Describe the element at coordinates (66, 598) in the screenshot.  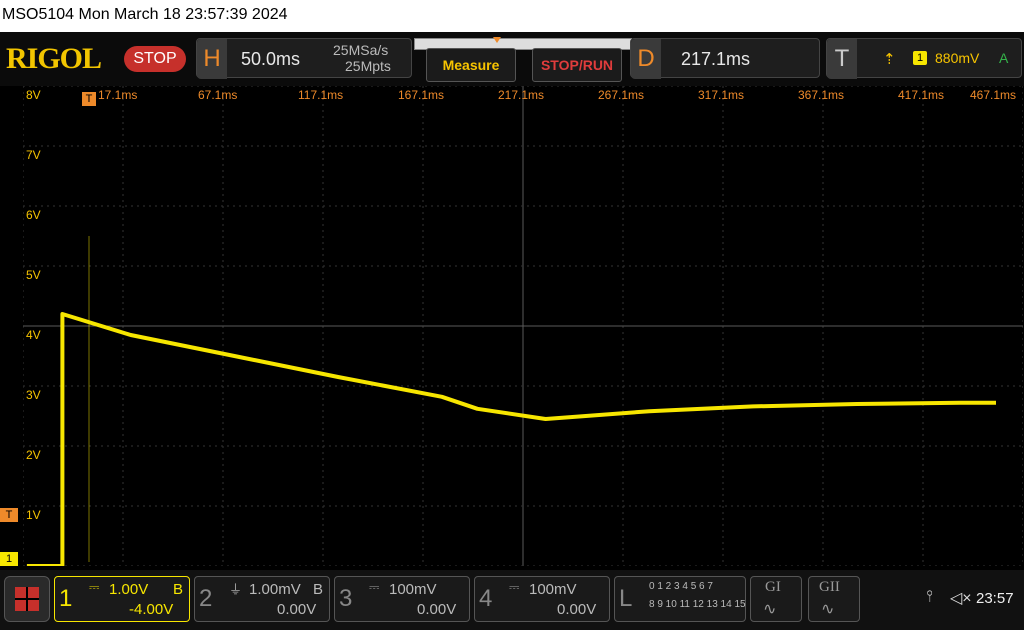
I see `channel-1-number: 1` at that location.